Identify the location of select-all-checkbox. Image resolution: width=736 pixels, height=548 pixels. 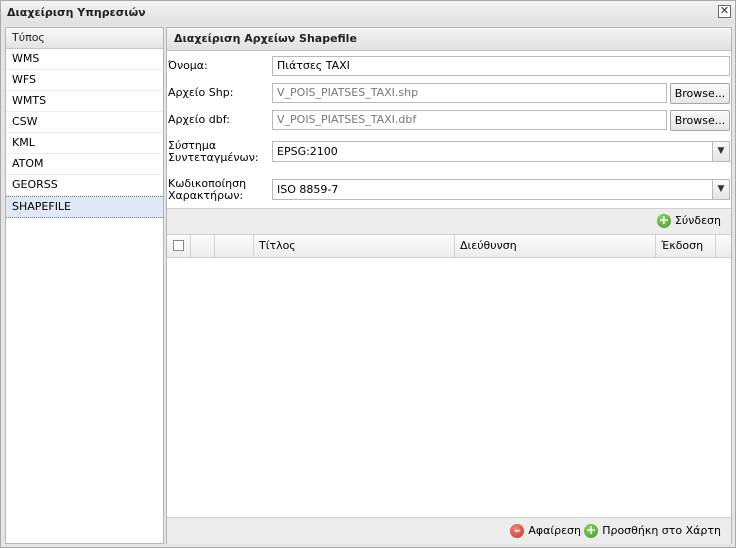
(178, 245).